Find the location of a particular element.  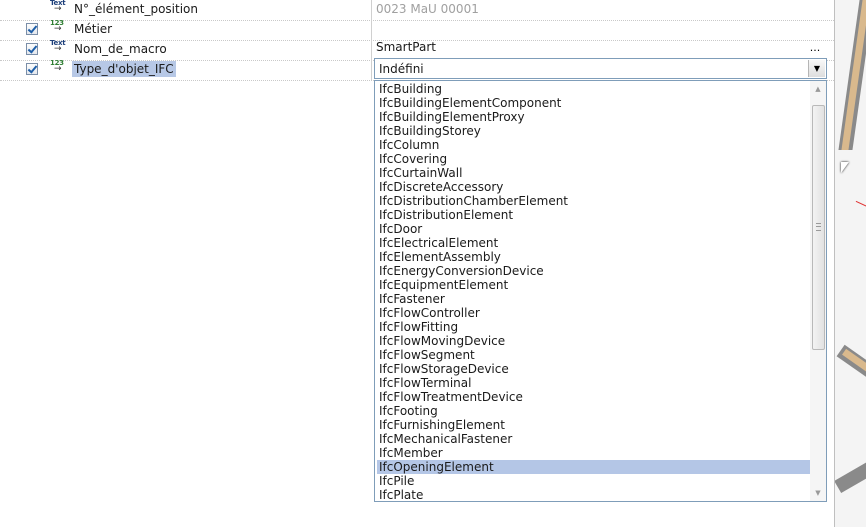

dropdown-option: IfcDistributionElement is located at coordinates (594, 215).